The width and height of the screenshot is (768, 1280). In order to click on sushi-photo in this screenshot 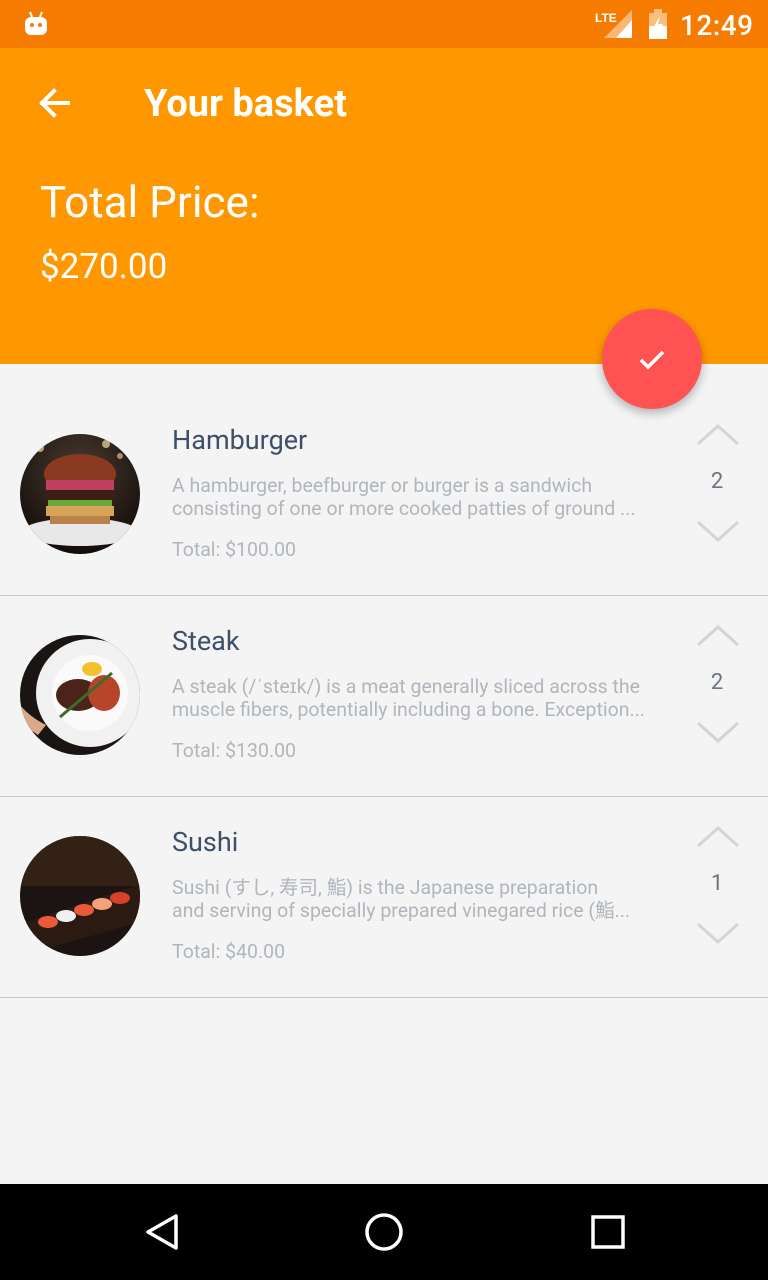, I will do `click(80, 896)`.